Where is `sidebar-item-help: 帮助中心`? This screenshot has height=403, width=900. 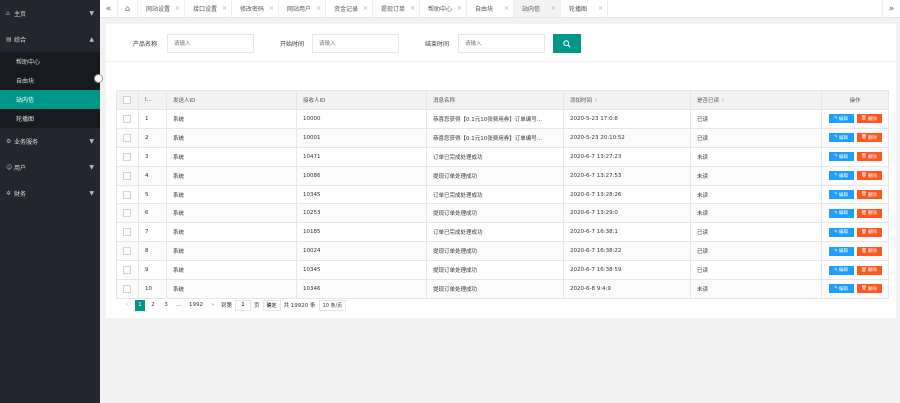
sidebar-item-help: 帮助中心 is located at coordinates (50, 61).